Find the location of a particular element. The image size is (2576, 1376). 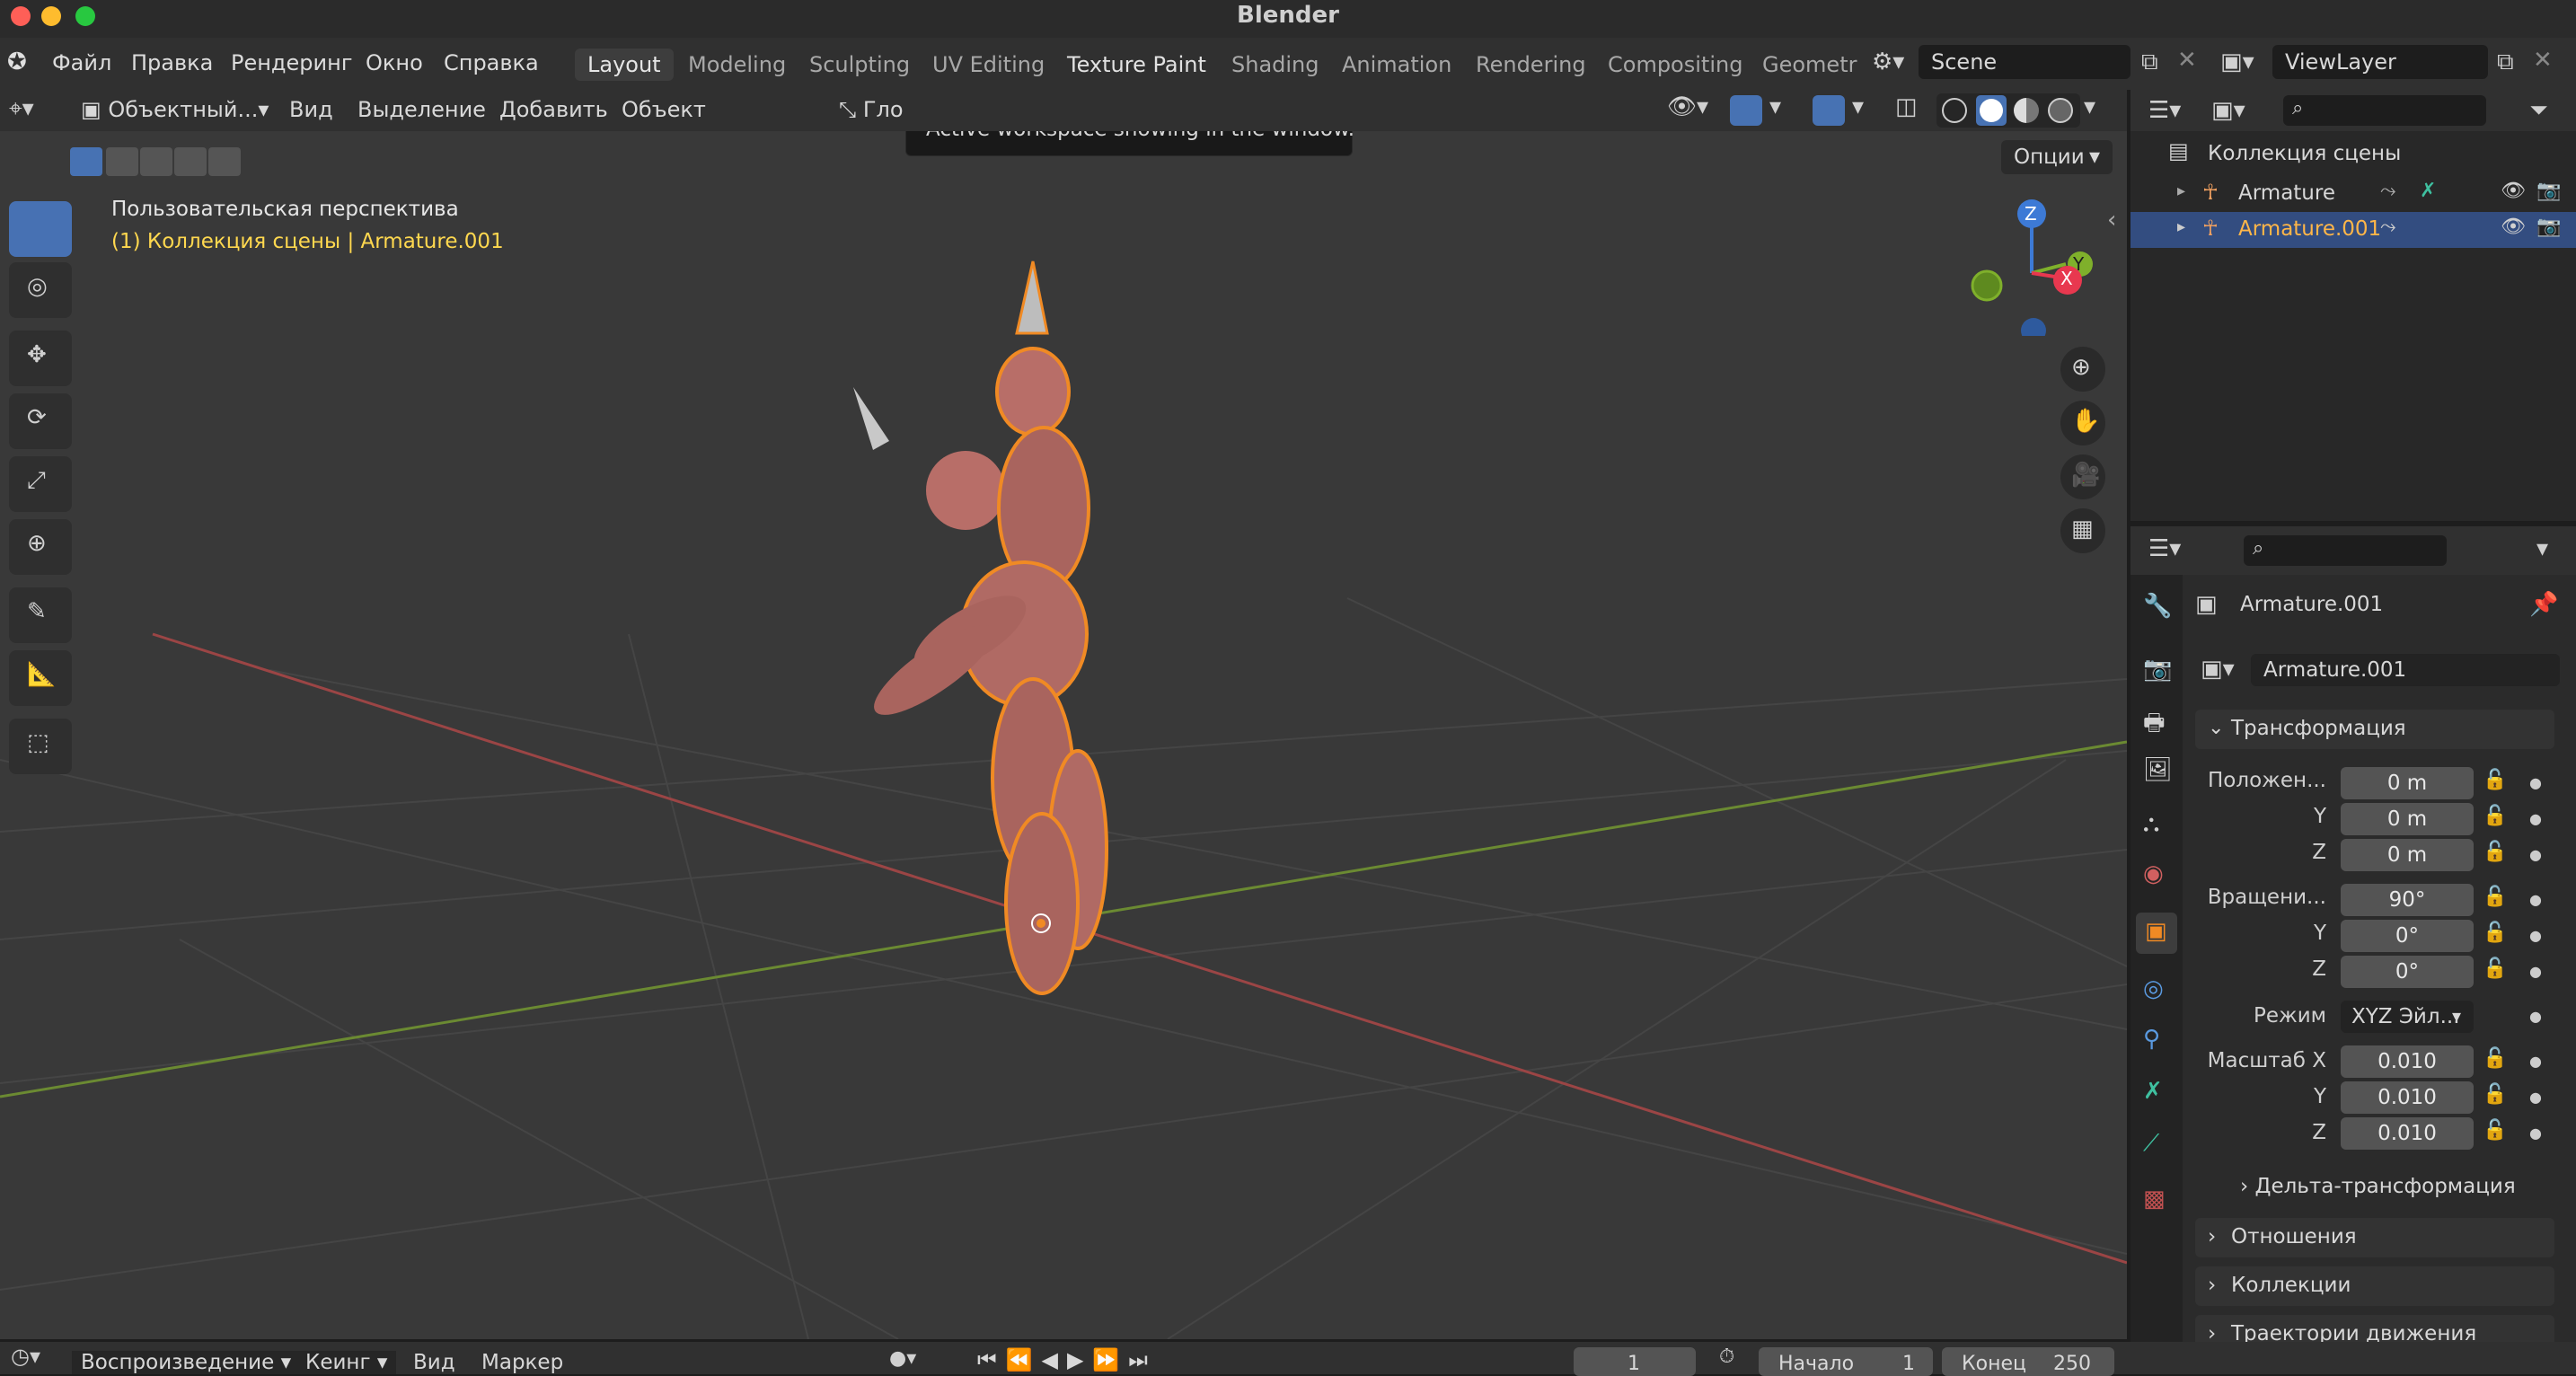

tab-layout: Layout is located at coordinates (624, 65).